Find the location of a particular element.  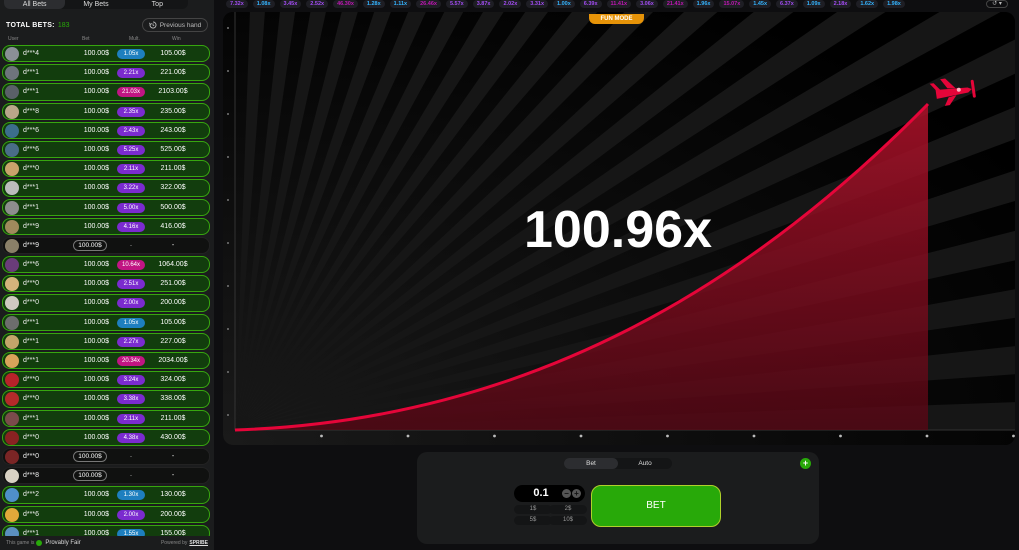

history-menu-button: ↺ ▾ is located at coordinates (997, 4).